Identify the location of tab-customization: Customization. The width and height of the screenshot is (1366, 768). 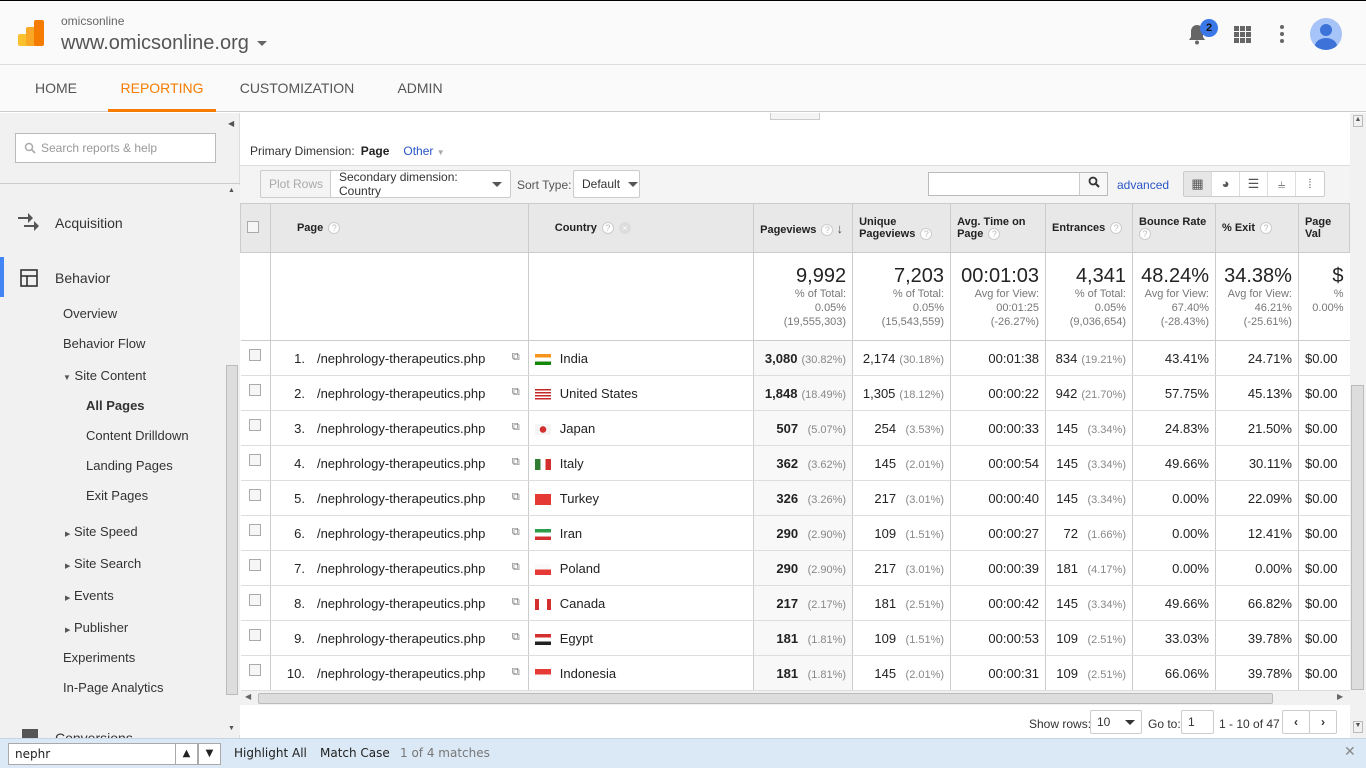
(297, 88).